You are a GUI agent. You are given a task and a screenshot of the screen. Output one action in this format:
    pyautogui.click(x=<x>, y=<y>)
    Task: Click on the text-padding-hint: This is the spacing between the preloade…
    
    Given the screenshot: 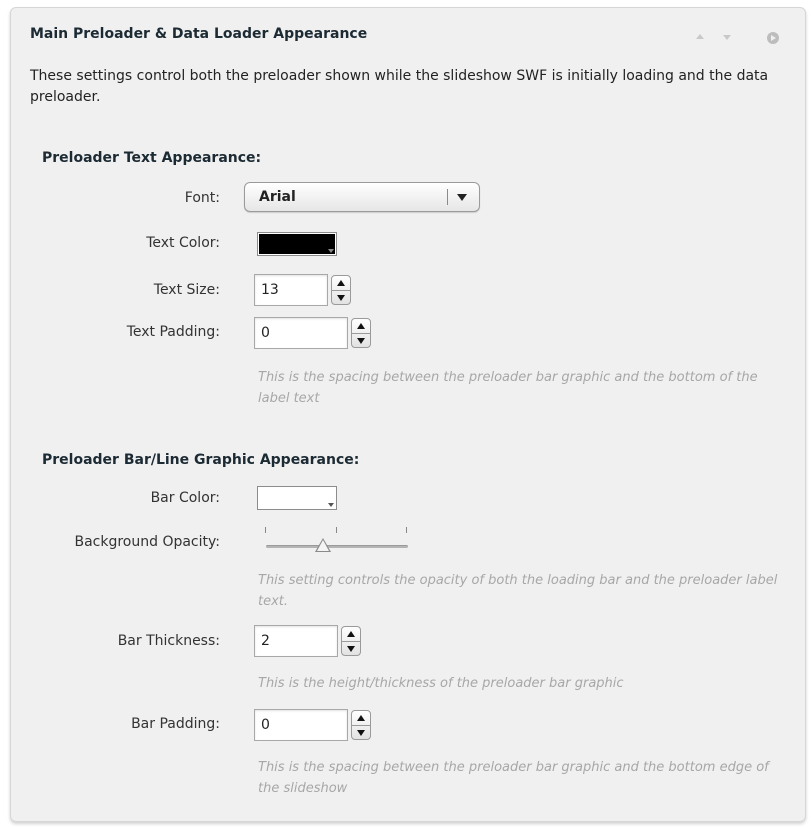 What is the action you would take?
    pyautogui.click(x=508, y=388)
    